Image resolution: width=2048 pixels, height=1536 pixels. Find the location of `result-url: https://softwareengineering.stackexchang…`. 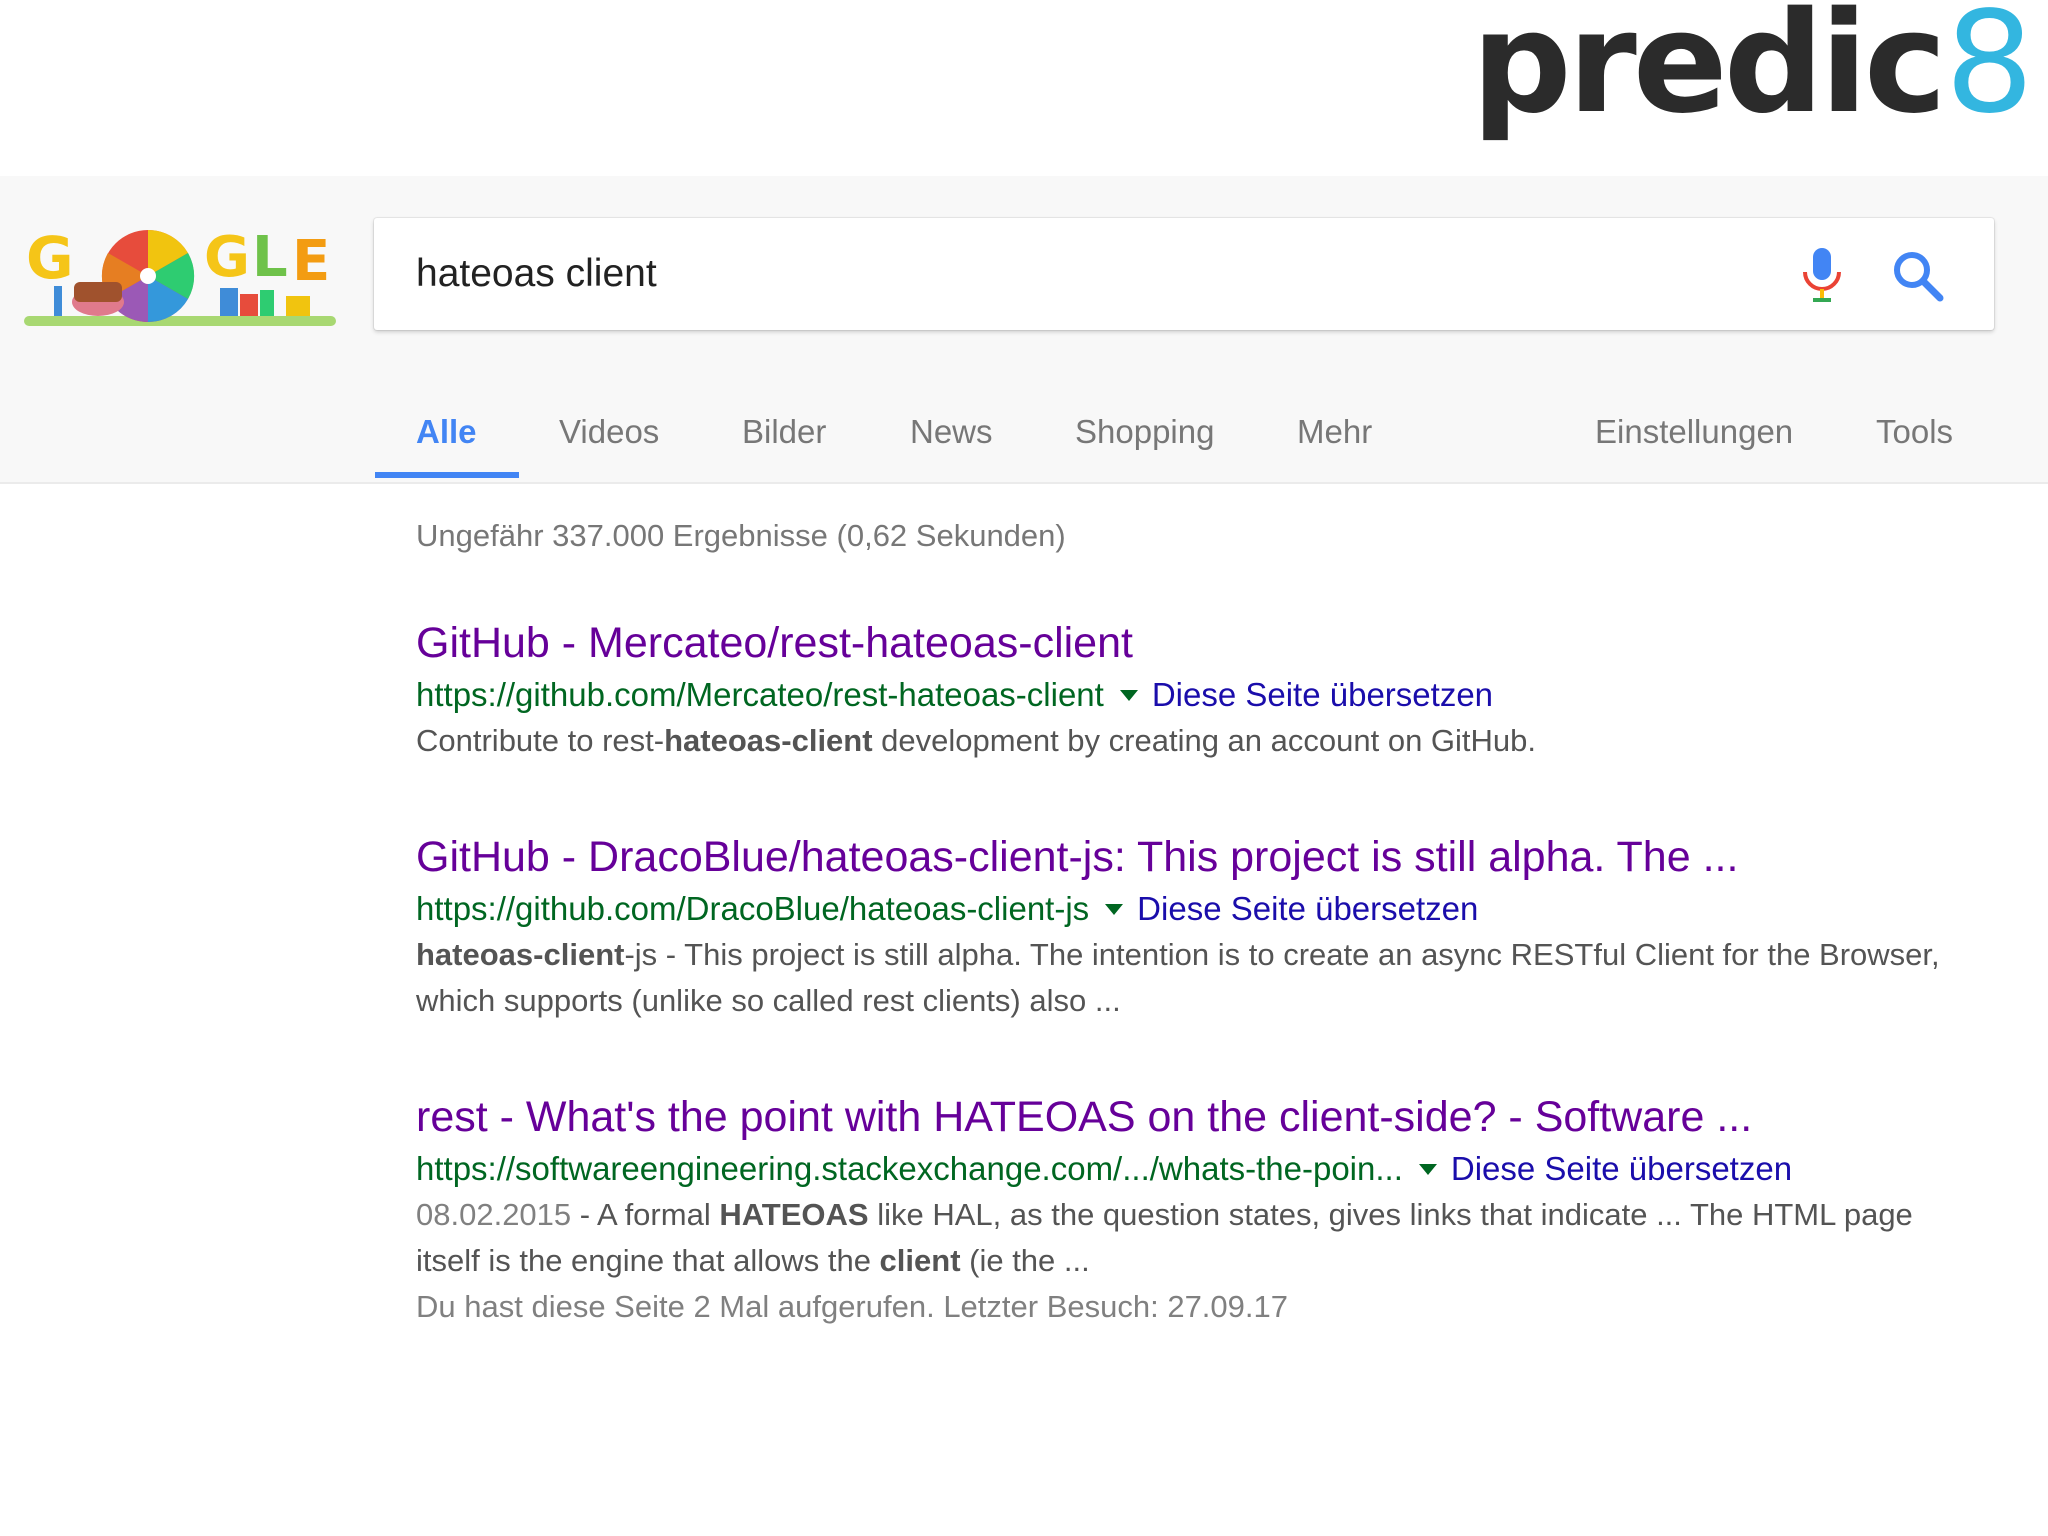

result-url: https://softwareengineering.stackexchang… is located at coordinates (909, 1168).